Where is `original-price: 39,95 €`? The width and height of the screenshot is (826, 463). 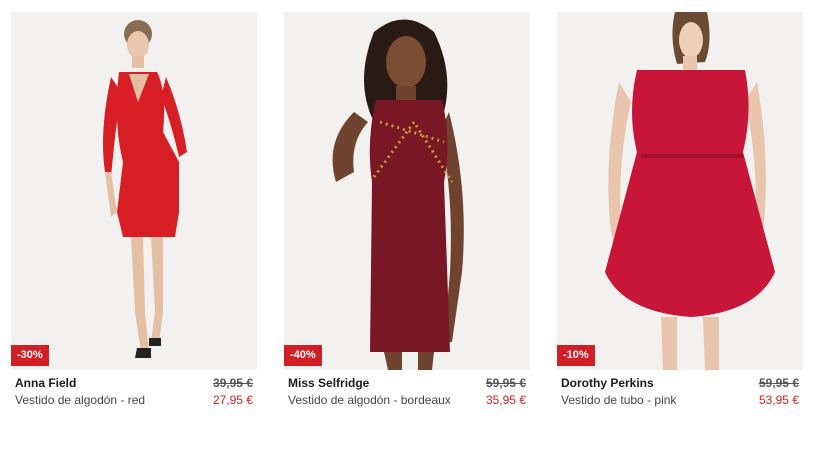
original-price: 39,95 € is located at coordinates (232, 383).